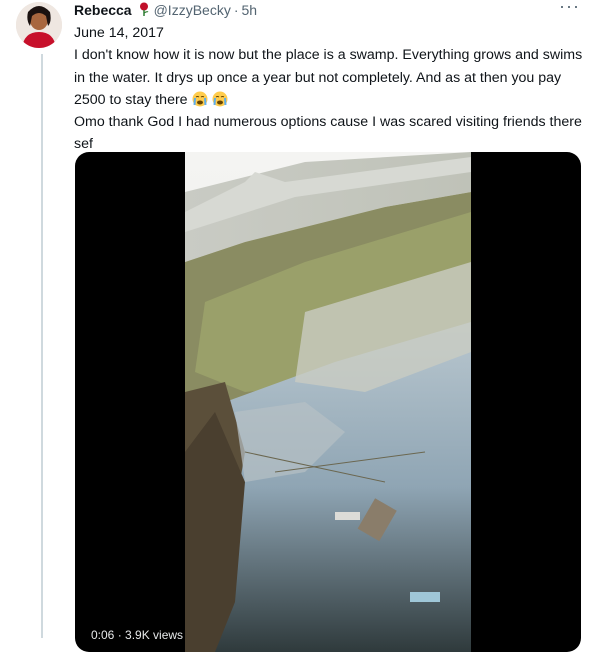 The image size is (598, 652). What do you see at coordinates (250, 10) in the screenshot?
I see `timestamp: 5h` at bounding box center [250, 10].